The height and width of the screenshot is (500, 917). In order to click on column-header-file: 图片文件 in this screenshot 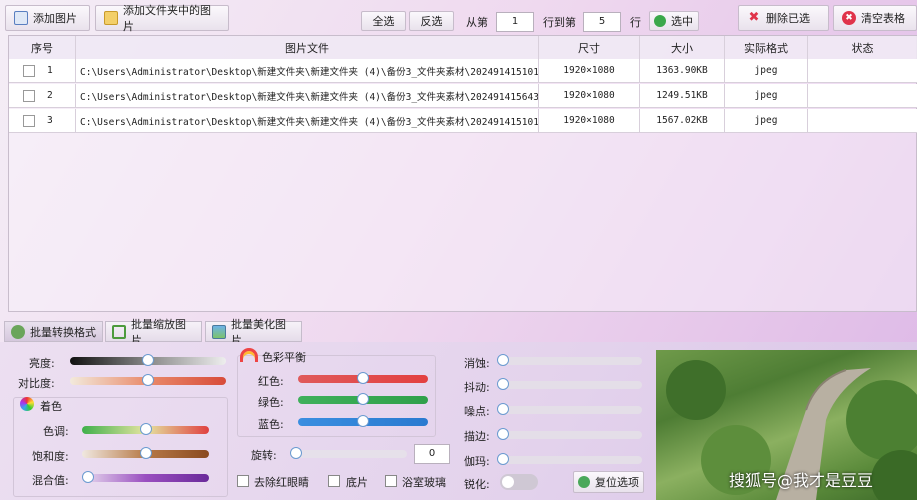, I will do `click(307, 48)`.